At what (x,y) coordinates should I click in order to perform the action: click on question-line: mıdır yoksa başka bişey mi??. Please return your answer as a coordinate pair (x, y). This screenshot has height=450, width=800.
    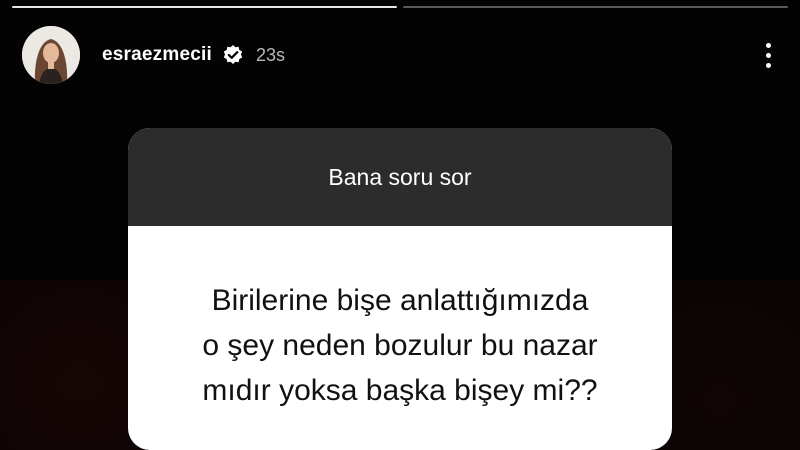
    Looking at the image, I should click on (400, 390).